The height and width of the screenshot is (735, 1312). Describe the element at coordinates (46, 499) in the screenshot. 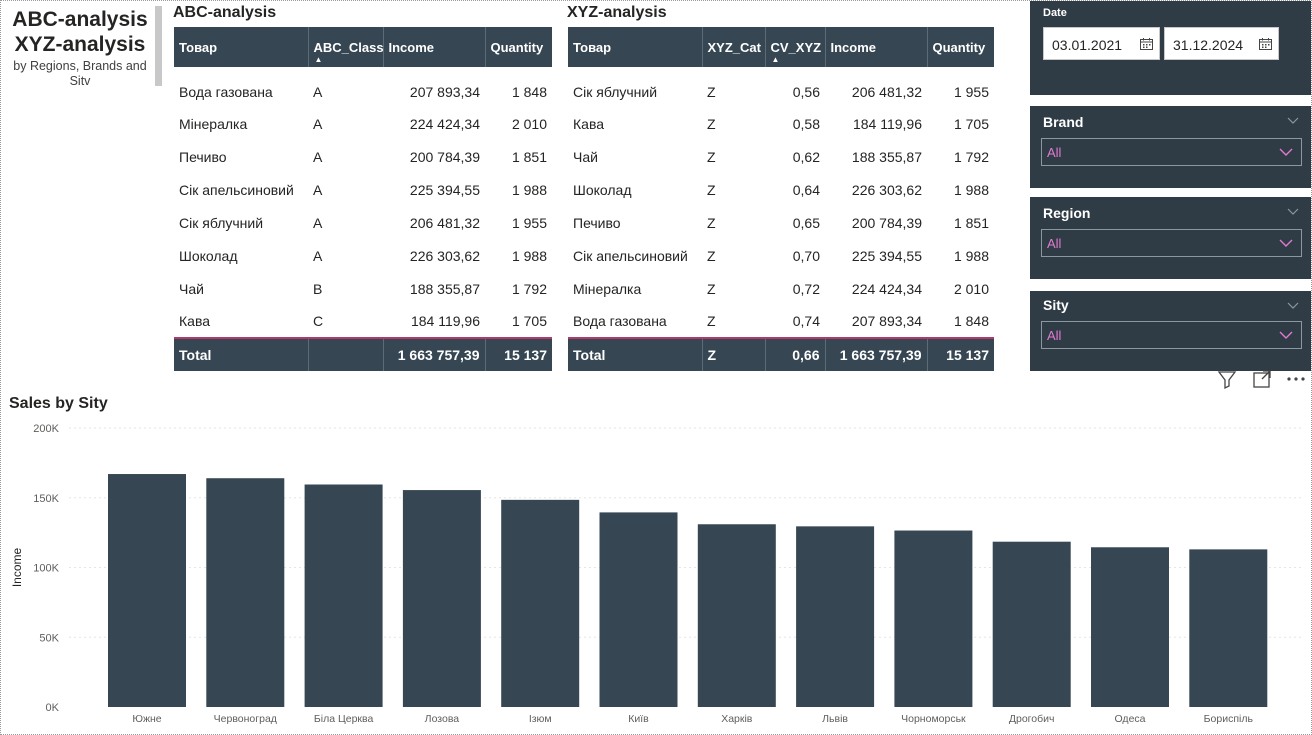

I see `y-tick-label: 150K` at that location.